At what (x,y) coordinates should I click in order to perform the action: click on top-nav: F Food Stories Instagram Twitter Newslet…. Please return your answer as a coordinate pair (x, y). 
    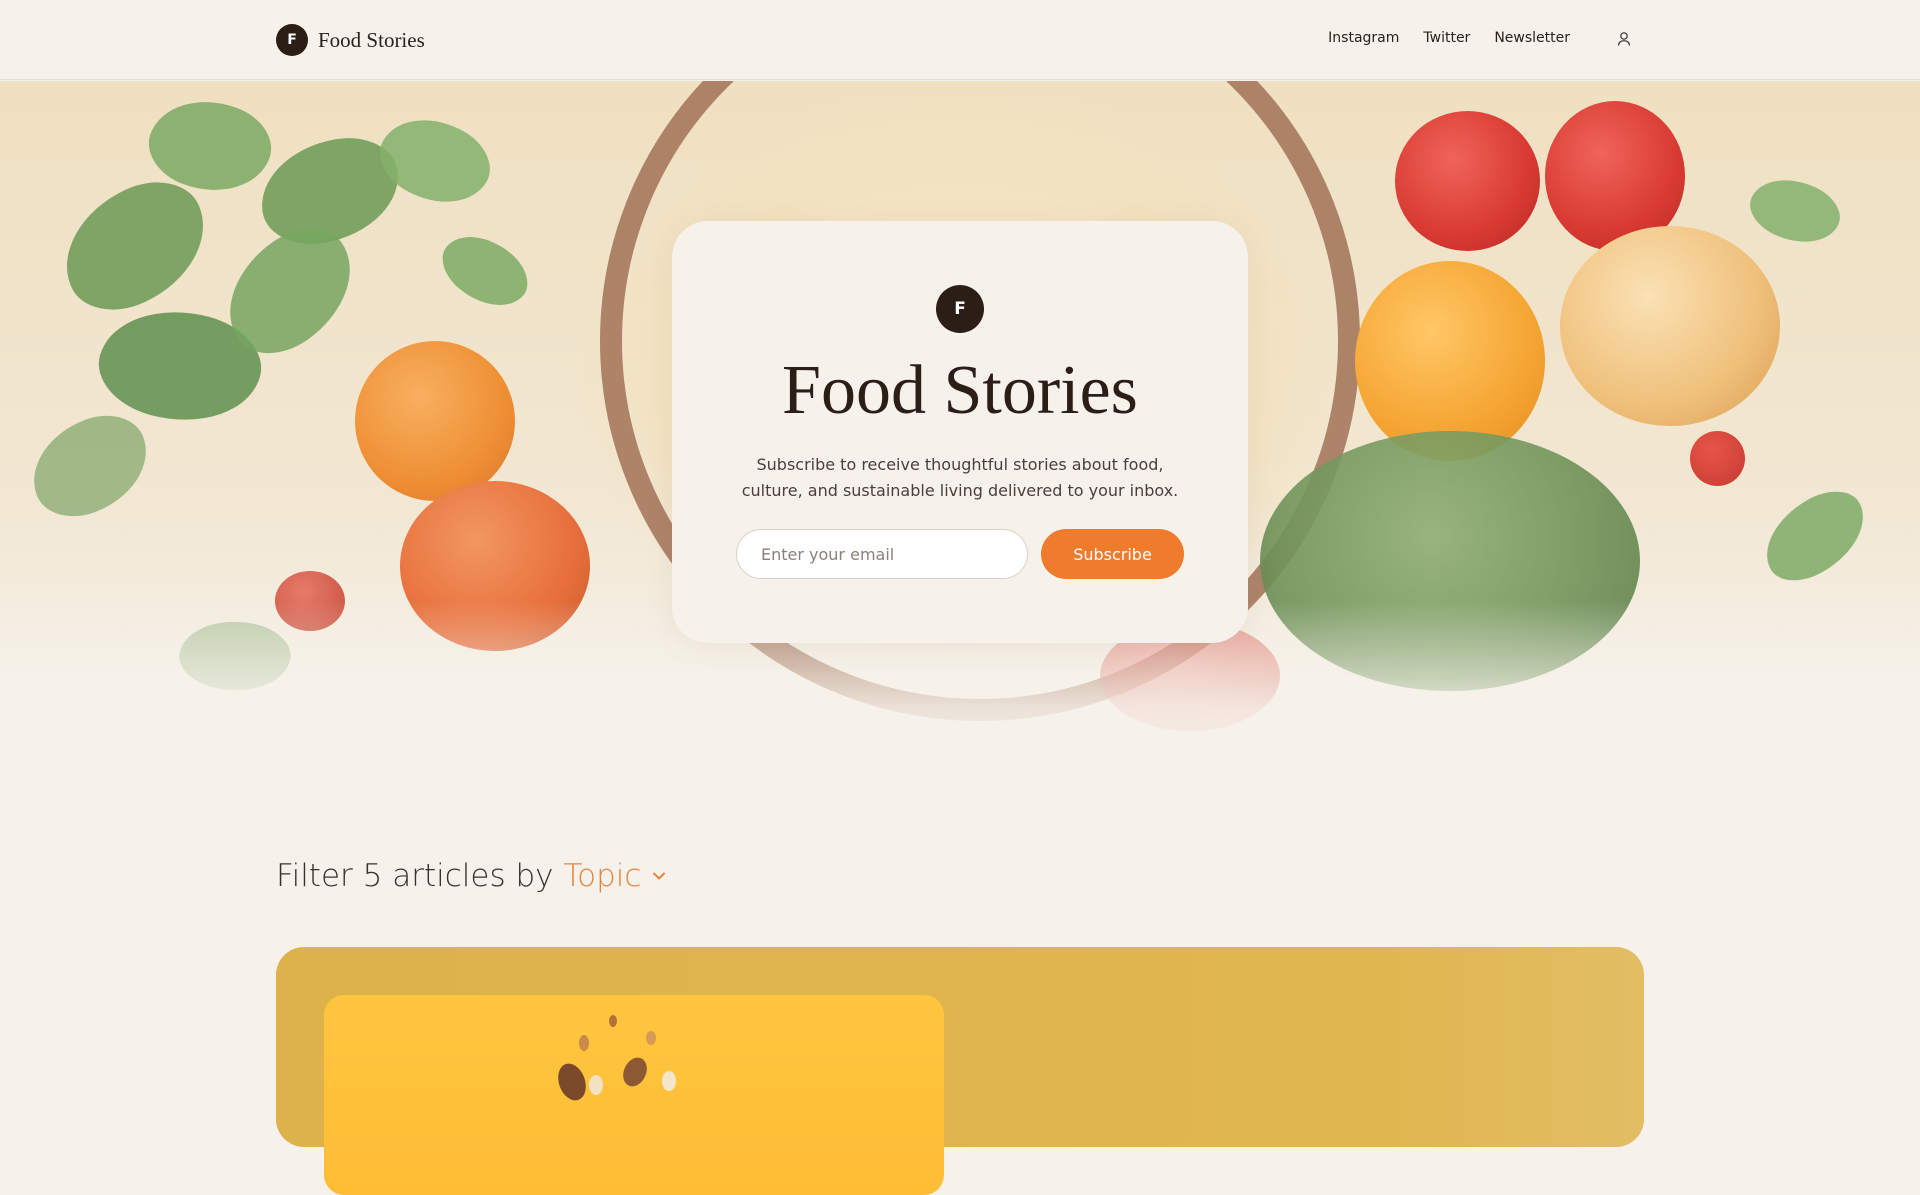
    Looking at the image, I should click on (960, 40).